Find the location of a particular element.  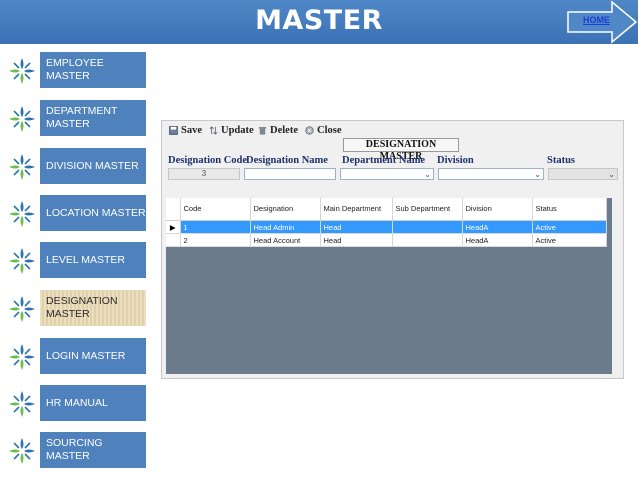

sidebar-item-label: EMPLOYEE MASTER is located at coordinates (93, 70).